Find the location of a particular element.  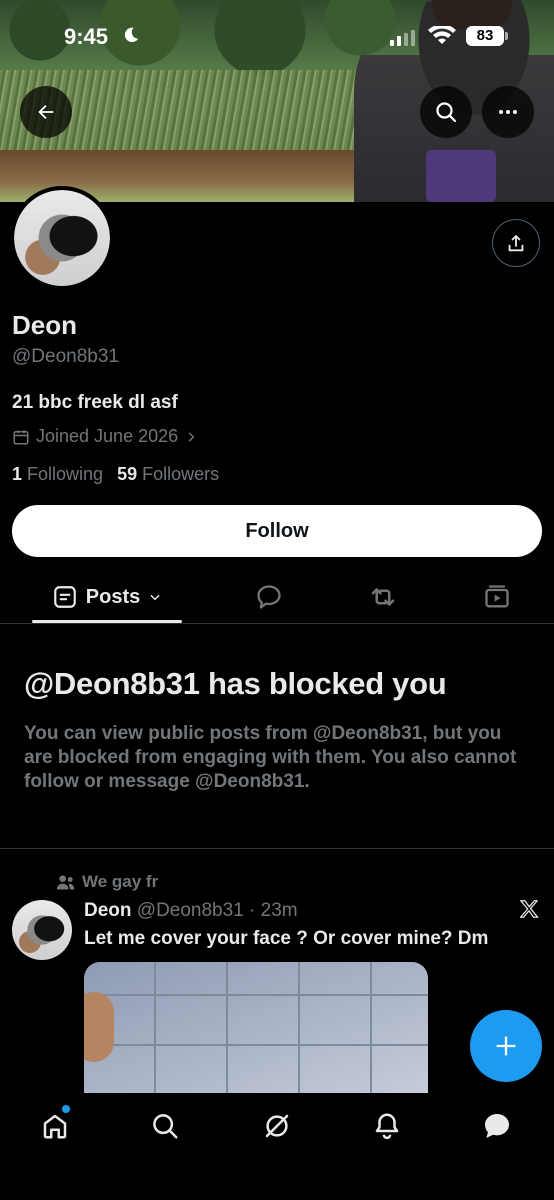

calendar-icon is located at coordinates (21, 436).